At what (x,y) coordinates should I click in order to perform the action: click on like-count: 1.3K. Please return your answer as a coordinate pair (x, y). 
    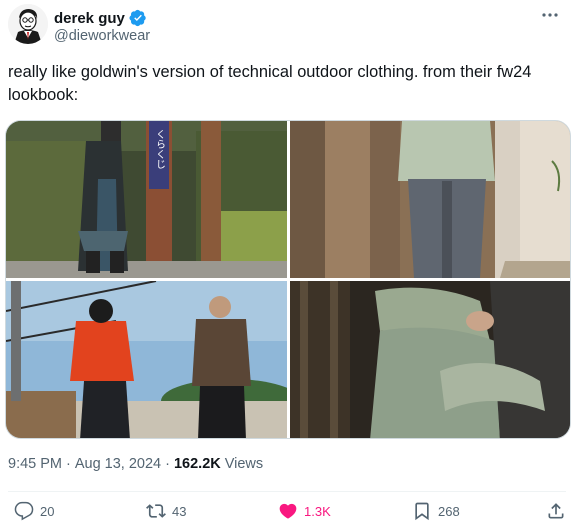
    Looking at the image, I should click on (317, 511).